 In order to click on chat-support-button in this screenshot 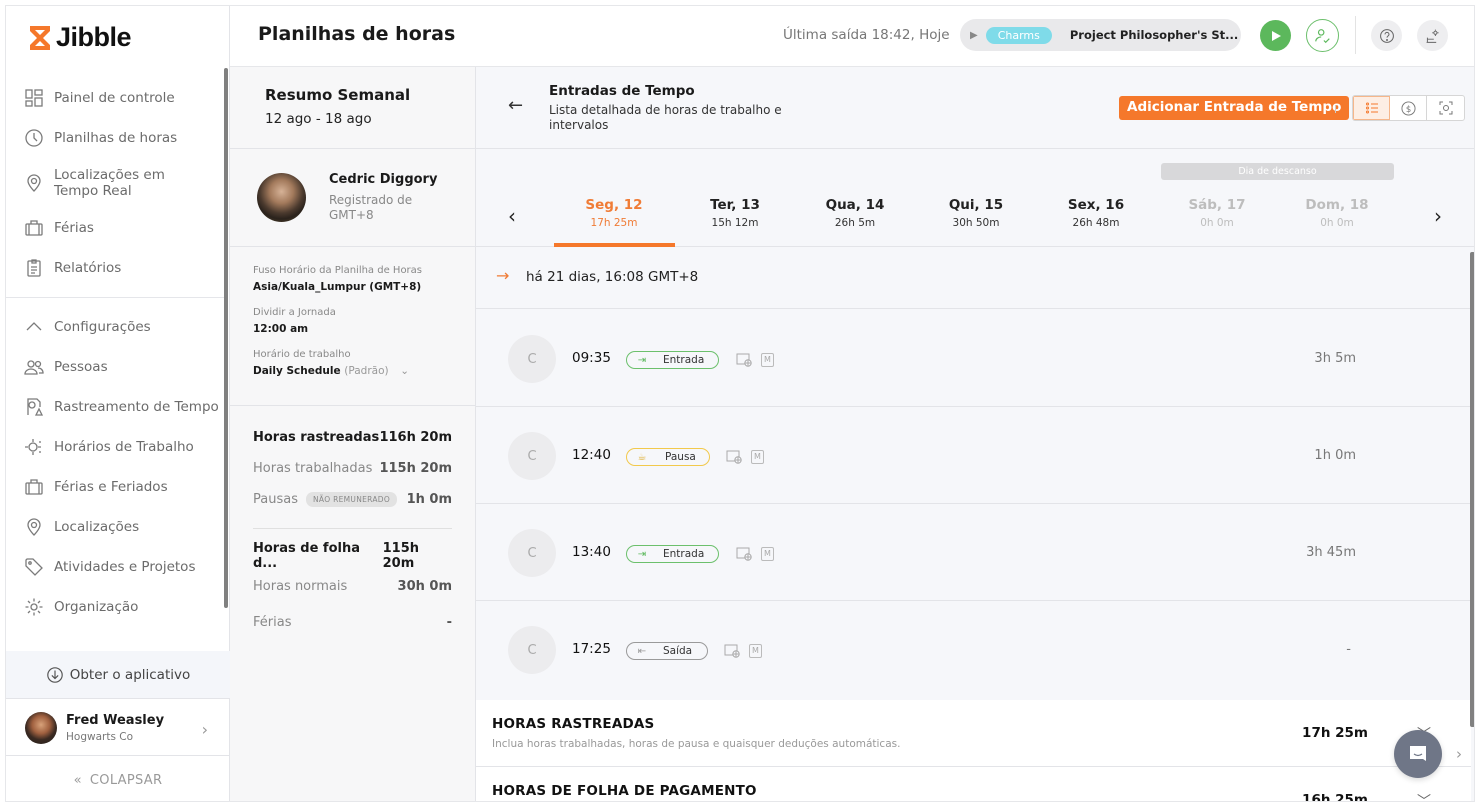, I will do `click(1418, 754)`.